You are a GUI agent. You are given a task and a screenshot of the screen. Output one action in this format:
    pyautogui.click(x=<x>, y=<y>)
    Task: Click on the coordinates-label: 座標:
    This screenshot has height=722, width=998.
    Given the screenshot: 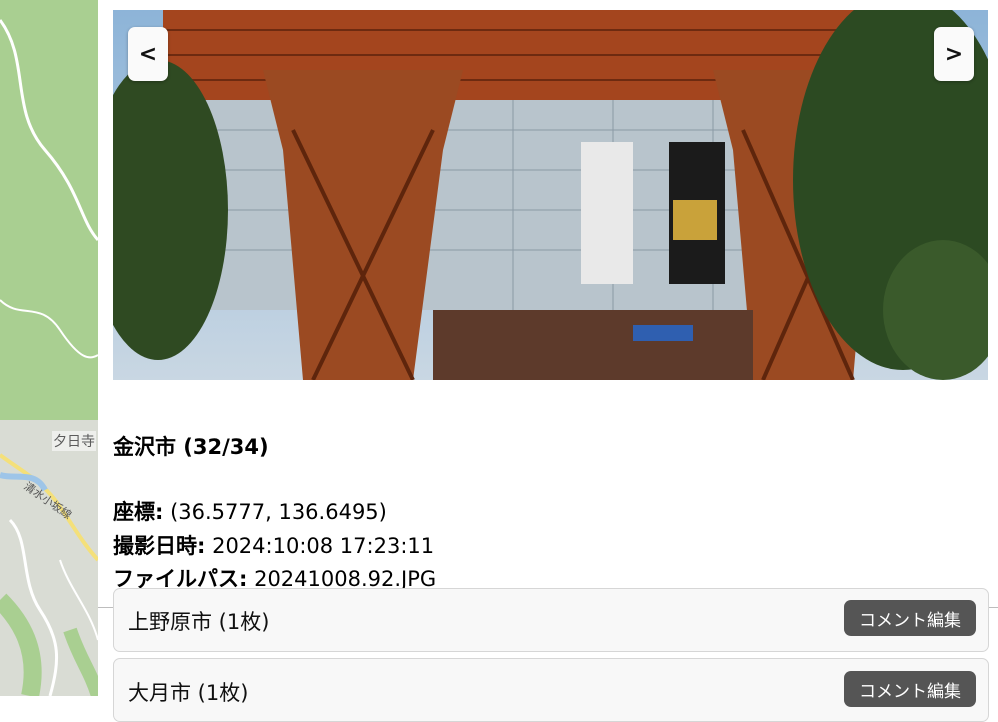 What is the action you would take?
    pyautogui.click(x=138, y=512)
    